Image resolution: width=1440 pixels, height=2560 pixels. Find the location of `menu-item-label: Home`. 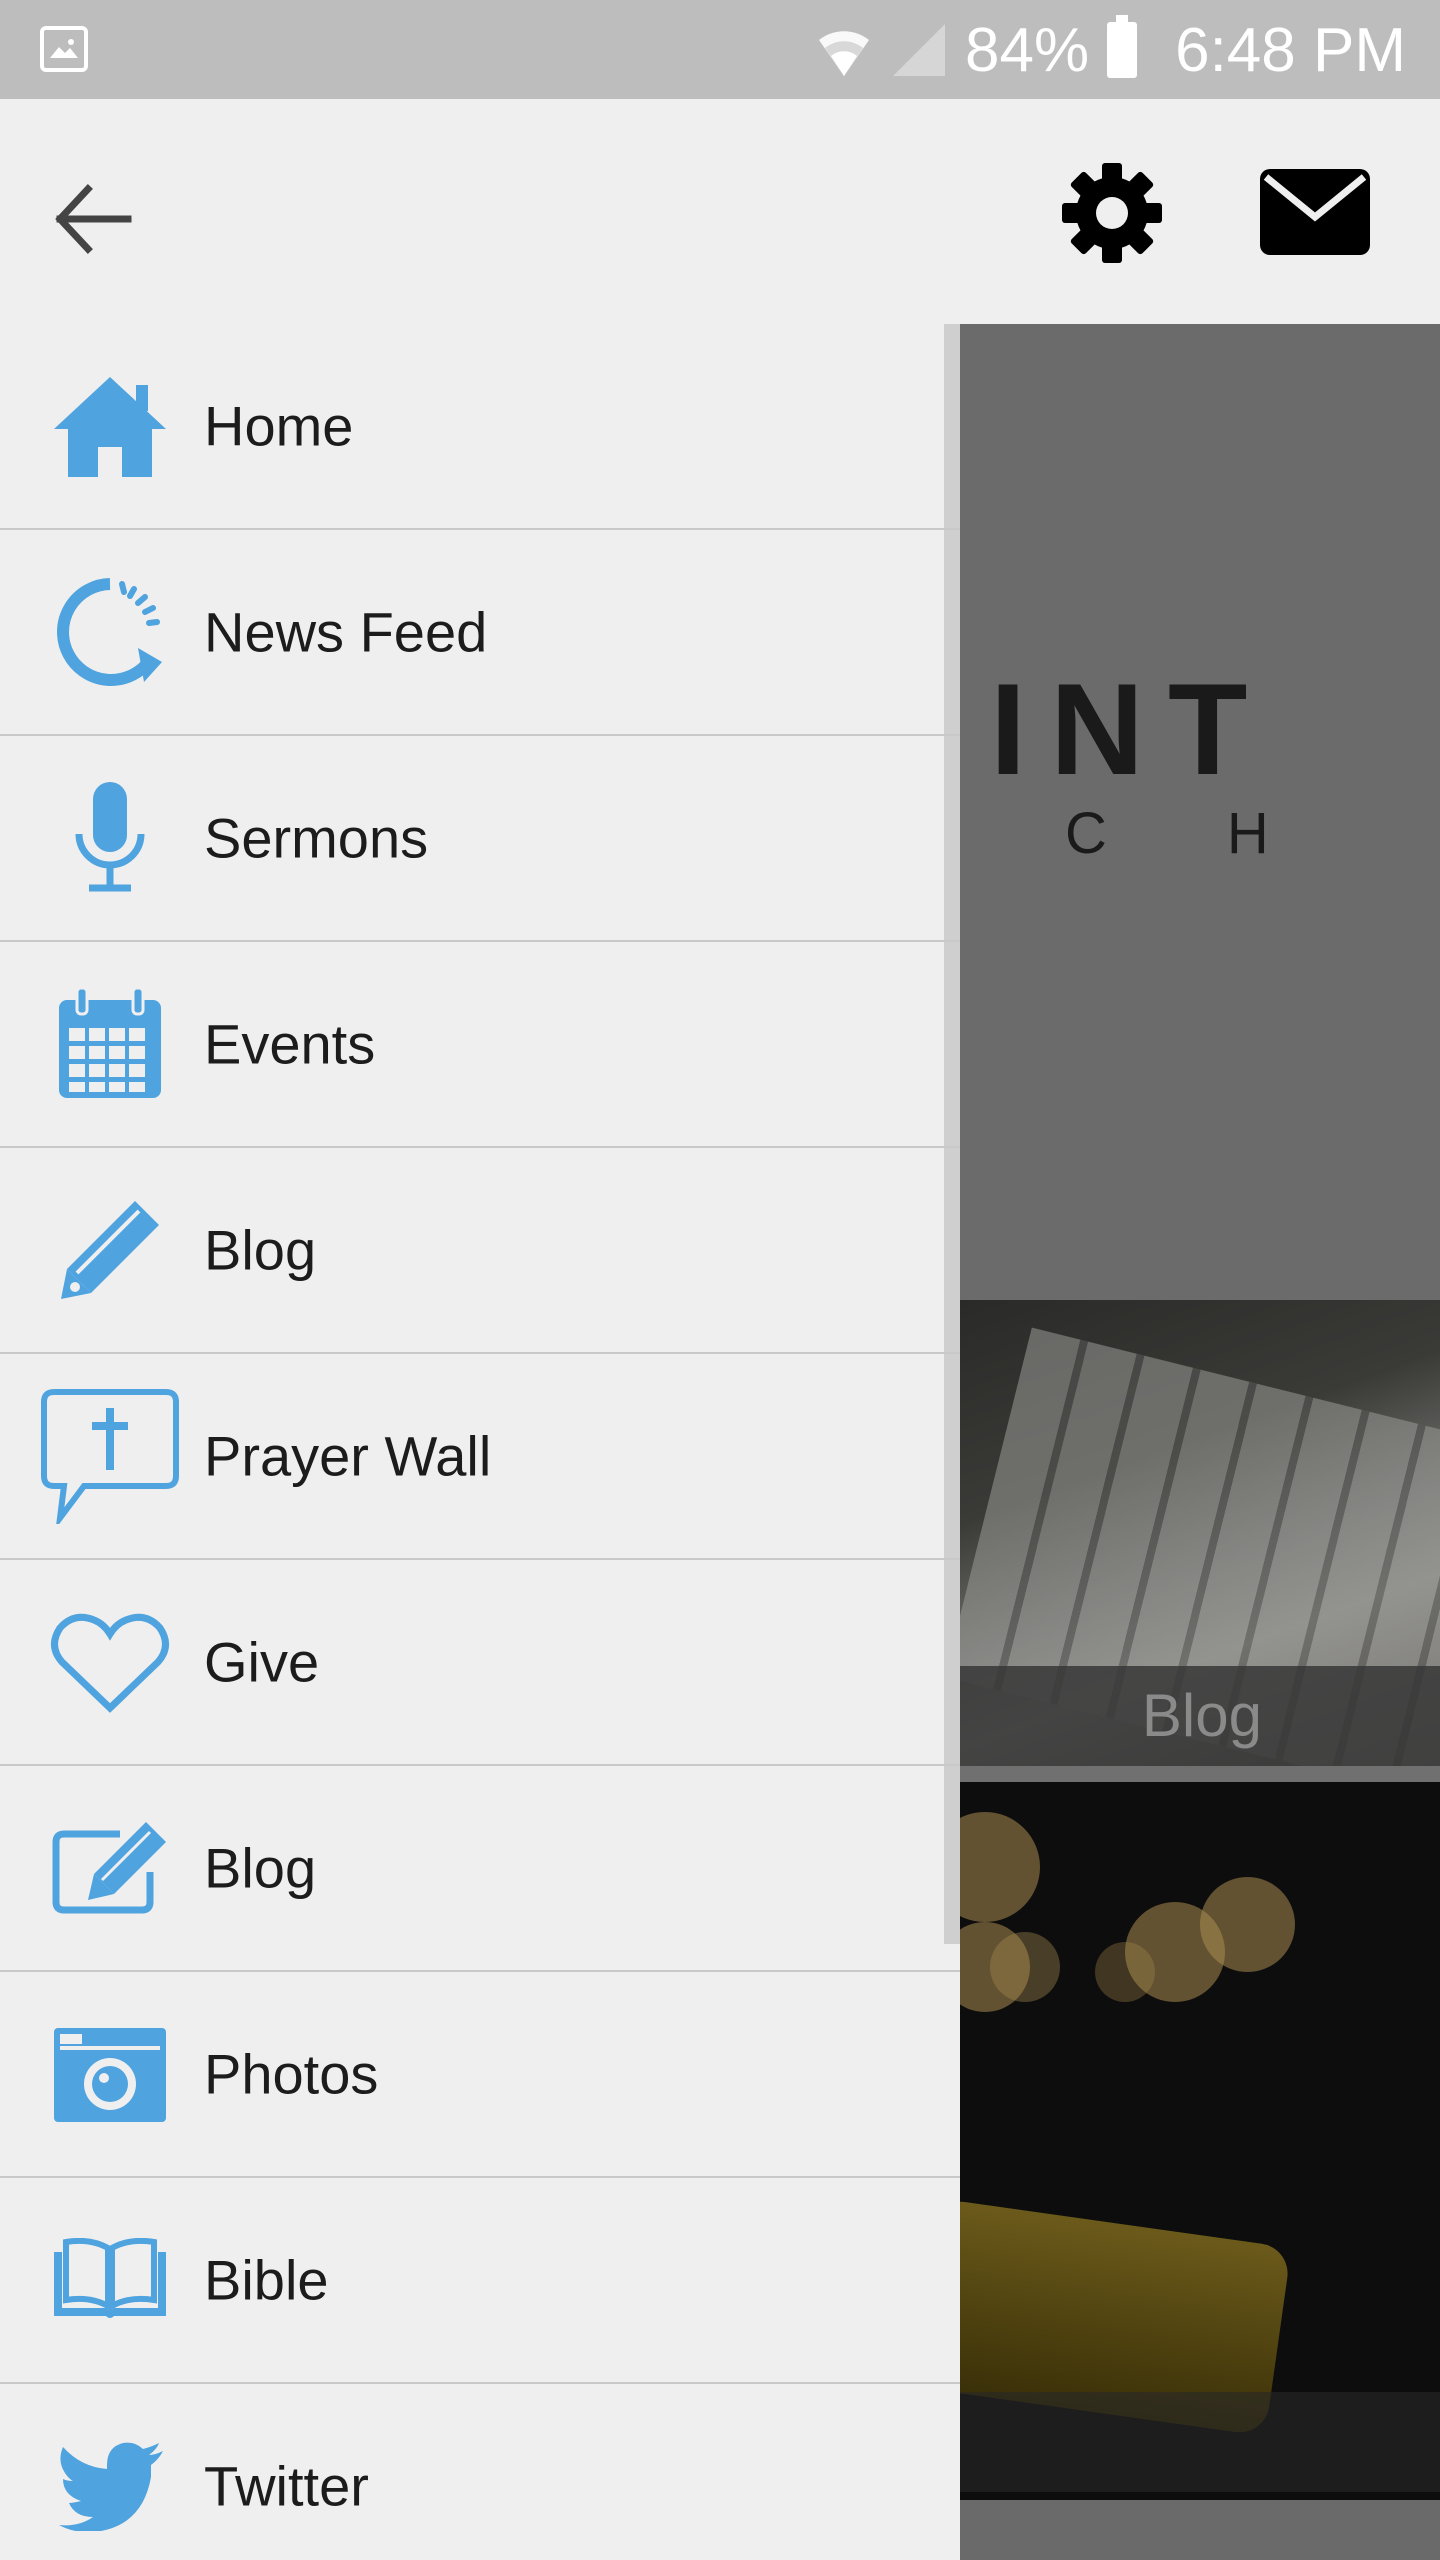

menu-item-label: Home is located at coordinates (279, 426).